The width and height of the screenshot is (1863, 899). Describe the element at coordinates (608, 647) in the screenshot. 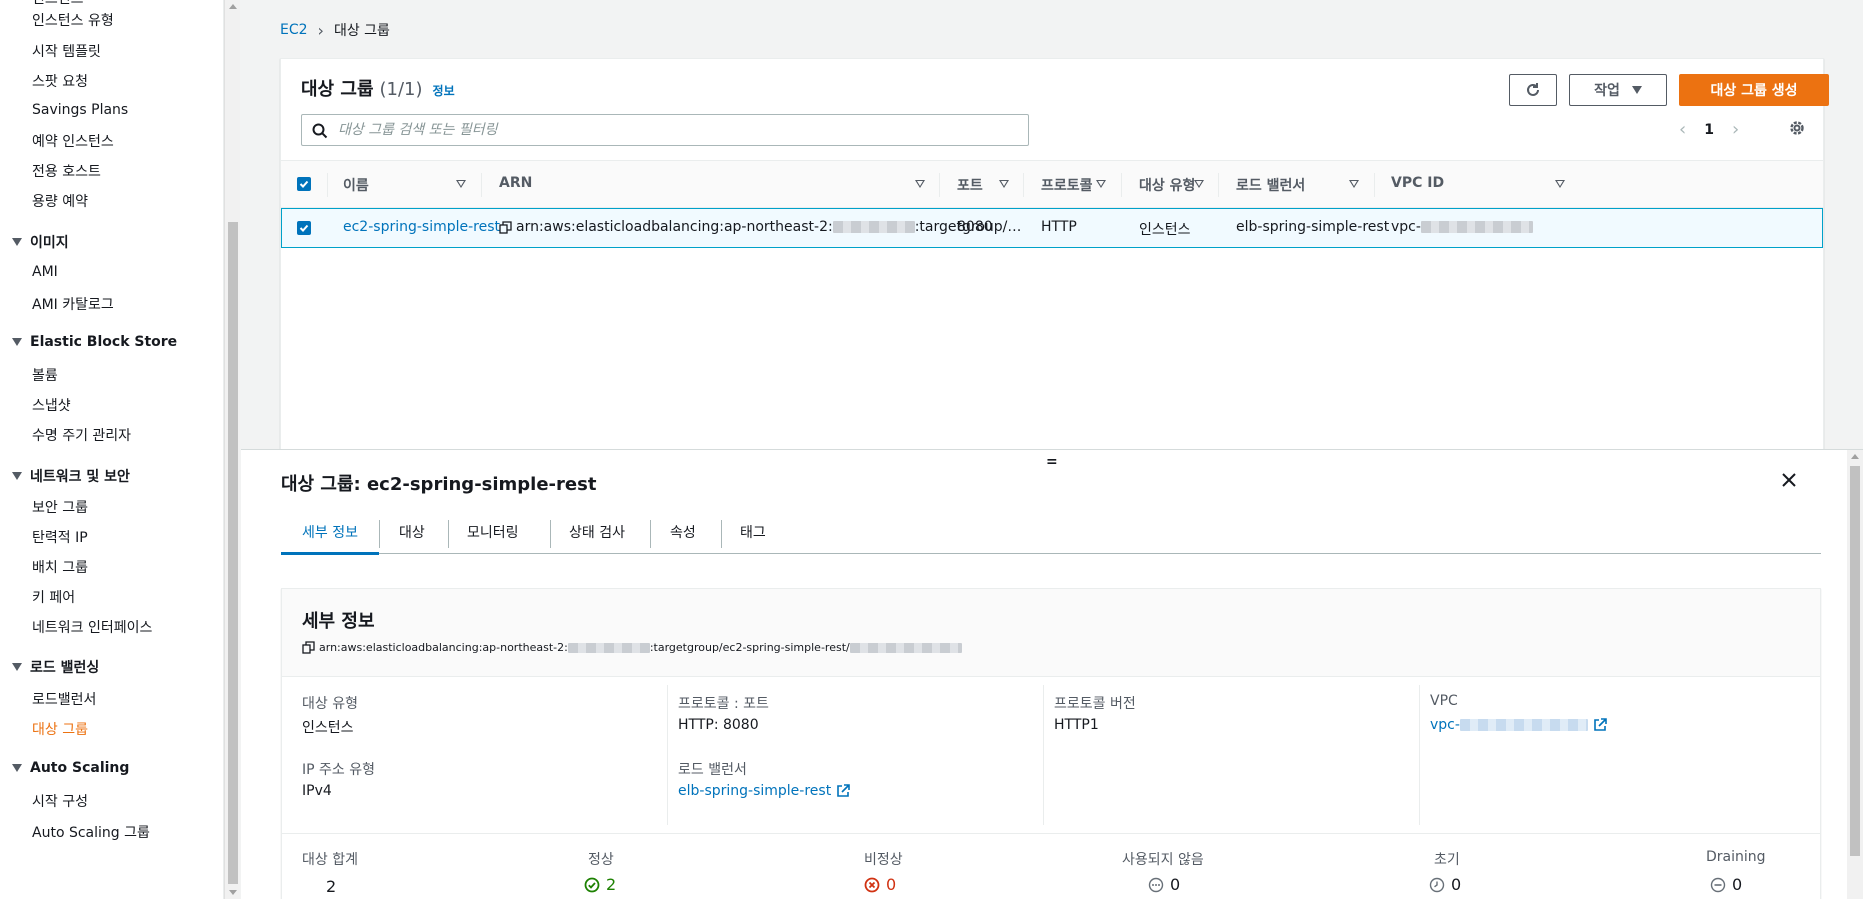

I see `redacted-account-id` at that location.